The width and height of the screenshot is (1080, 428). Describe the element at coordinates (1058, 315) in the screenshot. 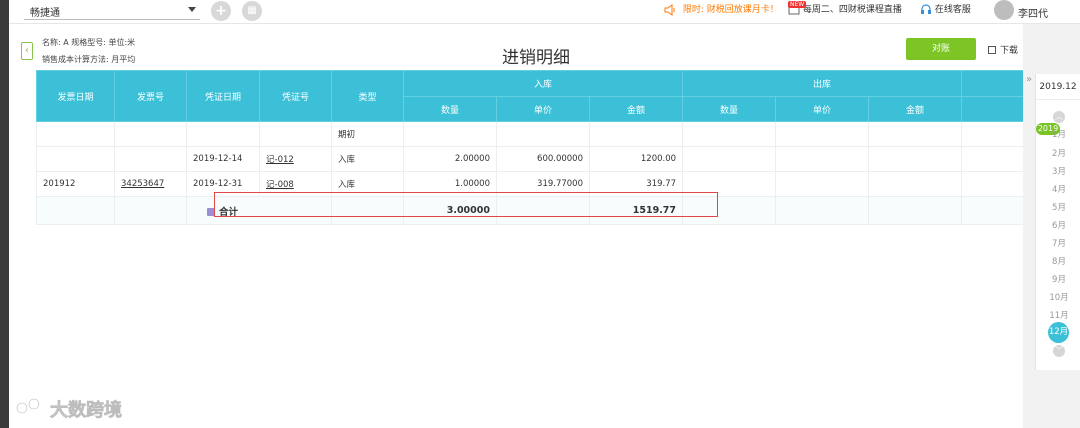

I see `month-11: 11月` at that location.